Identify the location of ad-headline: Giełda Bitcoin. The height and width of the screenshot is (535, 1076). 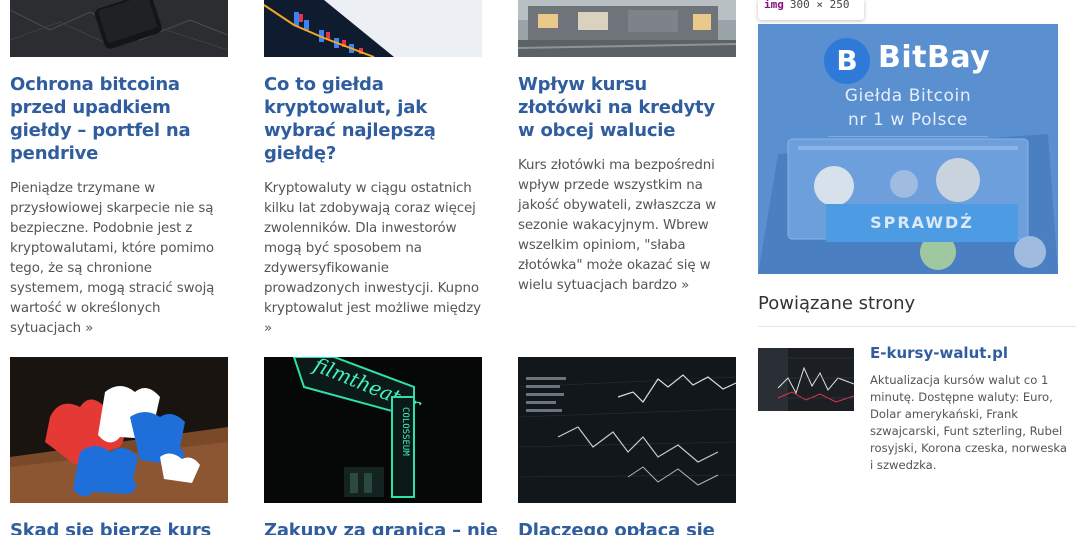
(908, 96).